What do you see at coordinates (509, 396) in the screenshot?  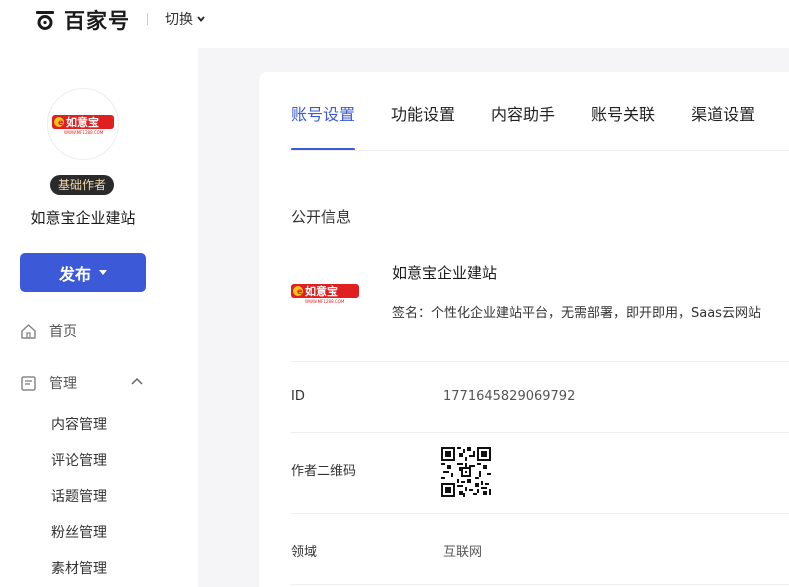 I see `id-value: 1771645829069792` at bounding box center [509, 396].